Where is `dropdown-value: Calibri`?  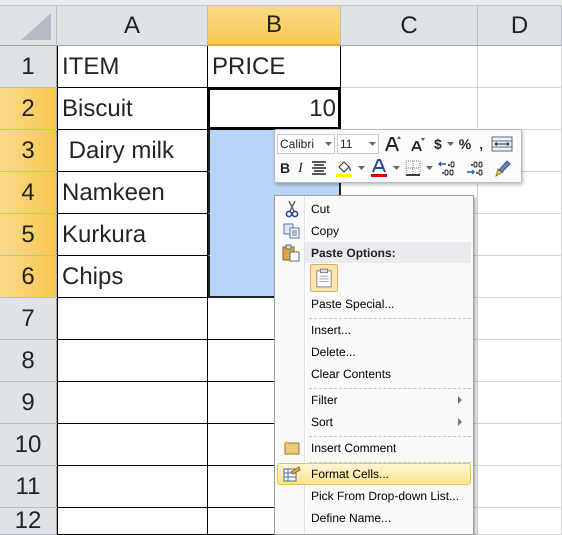
dropdown-value: Calibri is located at coordinates (297, 144).